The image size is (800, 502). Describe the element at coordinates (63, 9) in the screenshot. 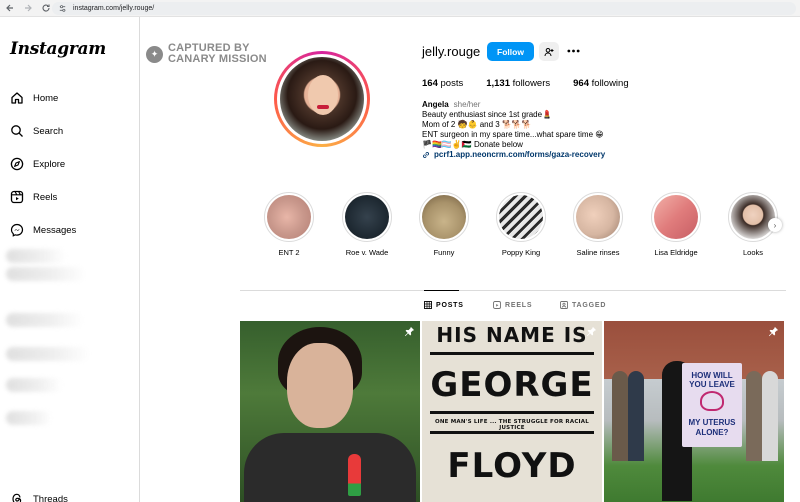

I see `site-info-icon` at that location.